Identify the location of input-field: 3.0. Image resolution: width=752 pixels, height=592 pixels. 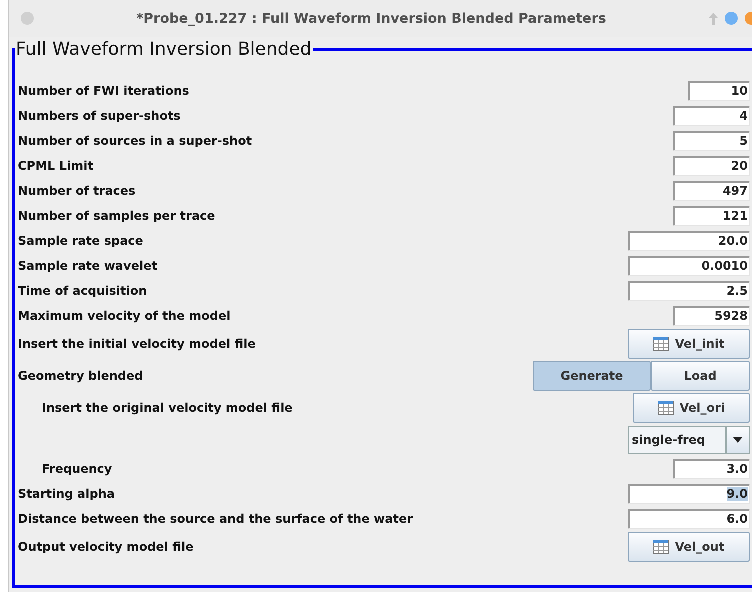
(711, 468).